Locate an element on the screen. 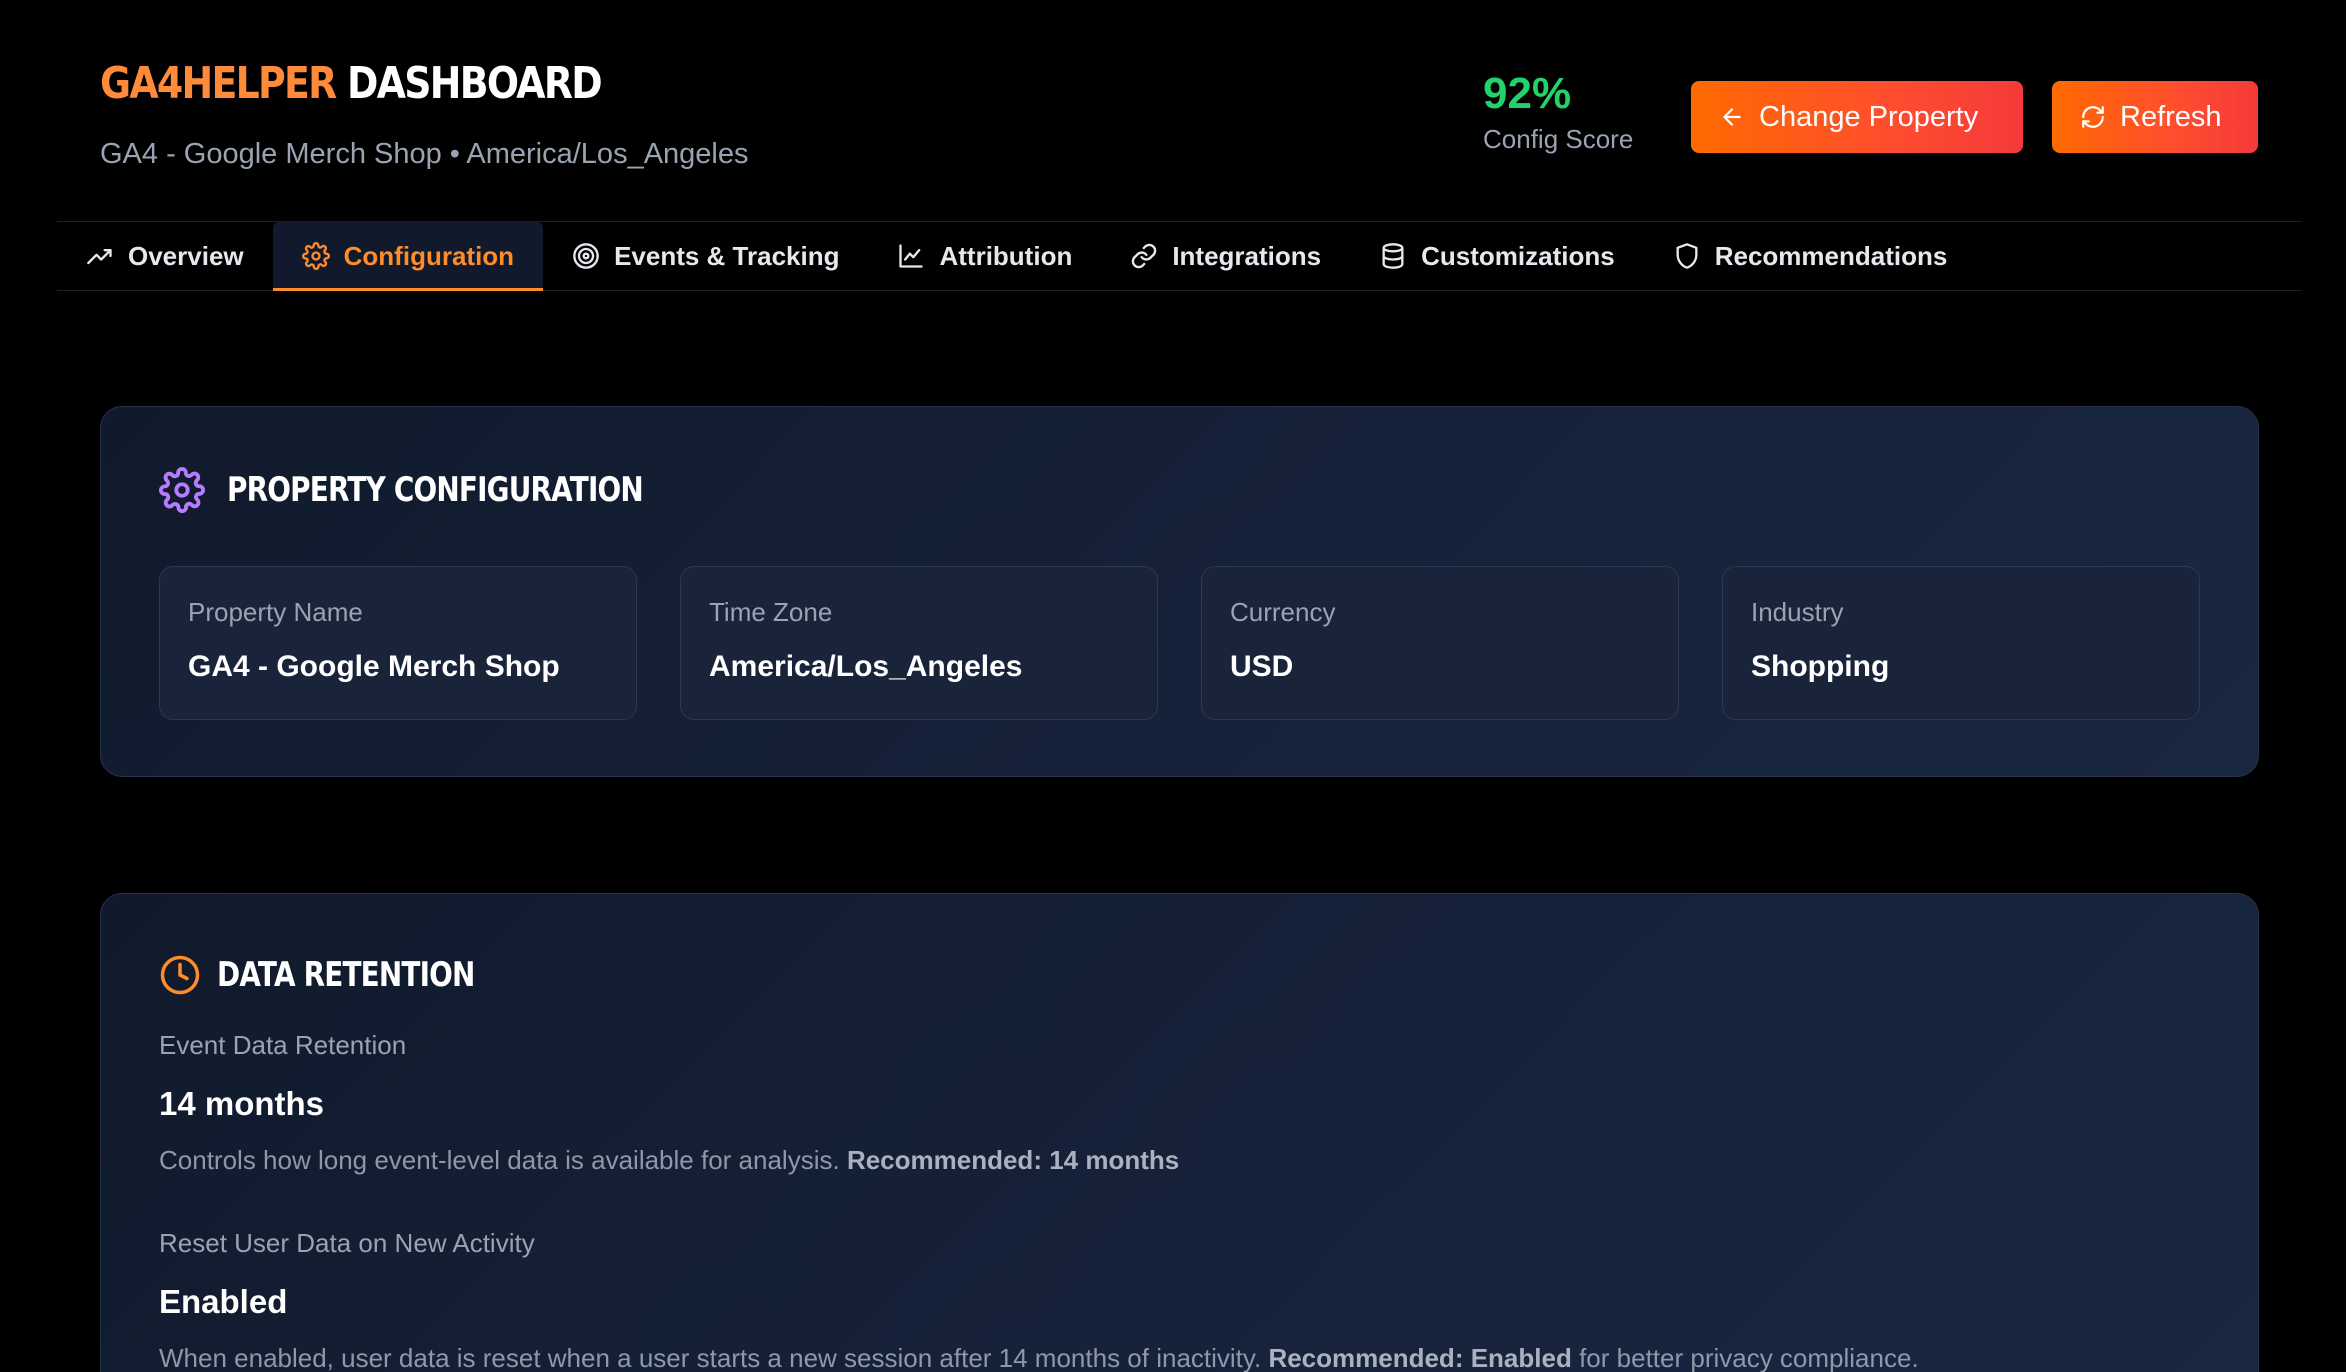 This screenshot has width=2346, height=1372. field-value: GA4 - Google Merch Shop is located at coordinates (374, 666).